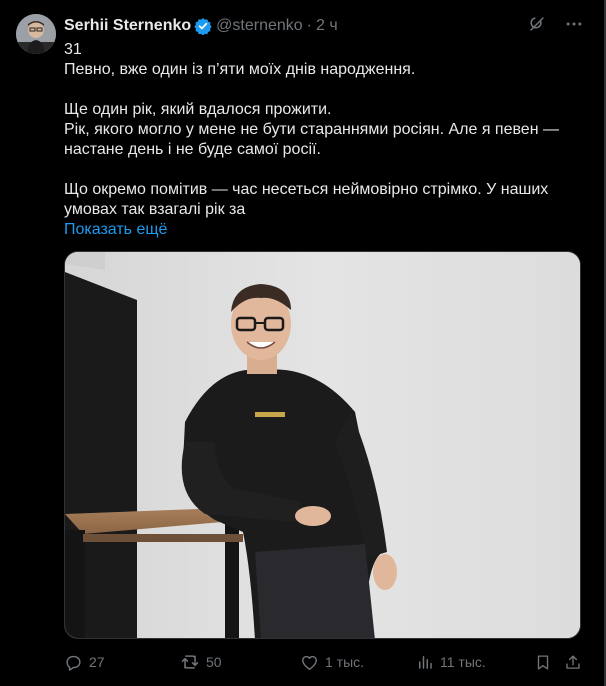 The image size is (606, 686). I want to click on tweet-line: 31, so click(73, 49).